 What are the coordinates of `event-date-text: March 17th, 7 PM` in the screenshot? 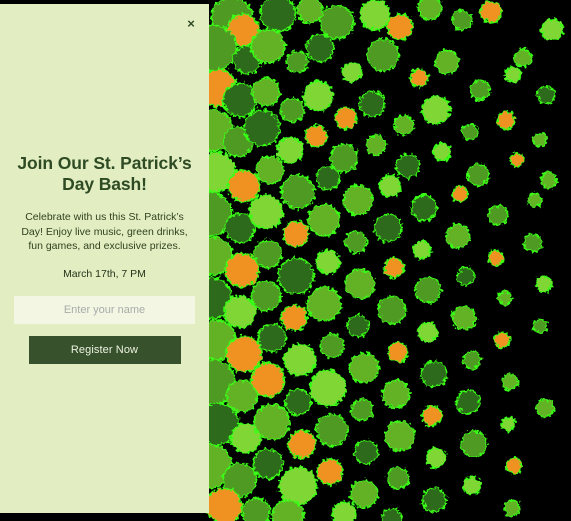 It's located at (104, 274).